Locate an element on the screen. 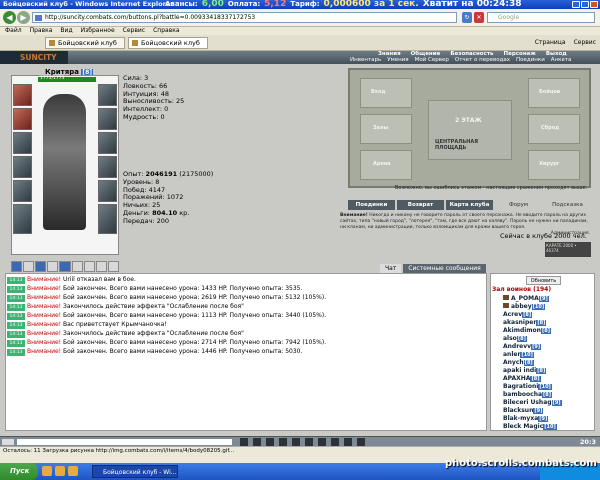 The width and height of the screenshot is (600, 480). smile-icon is located at coordinates (257, 442).